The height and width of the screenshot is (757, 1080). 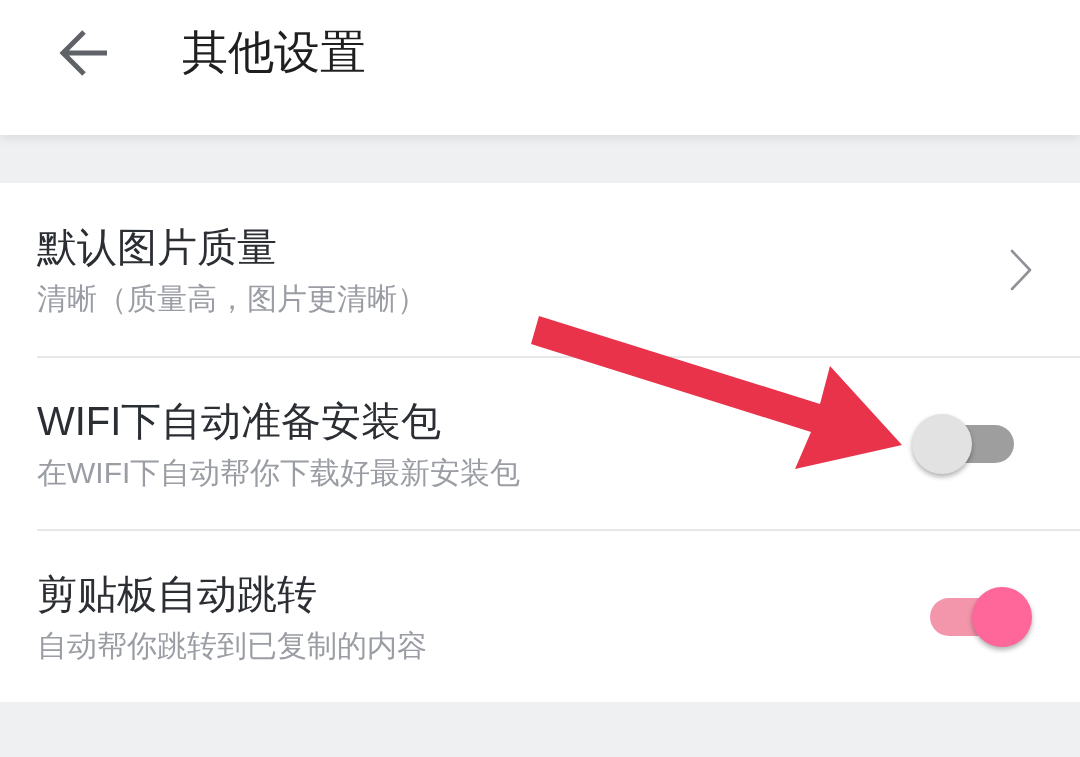 What do you see at coordinates (279, 472) in the screenshot?
I see `setting-description: 在WIFI下自动帮你下载好最新安装包` at bounding box center [279, 472].